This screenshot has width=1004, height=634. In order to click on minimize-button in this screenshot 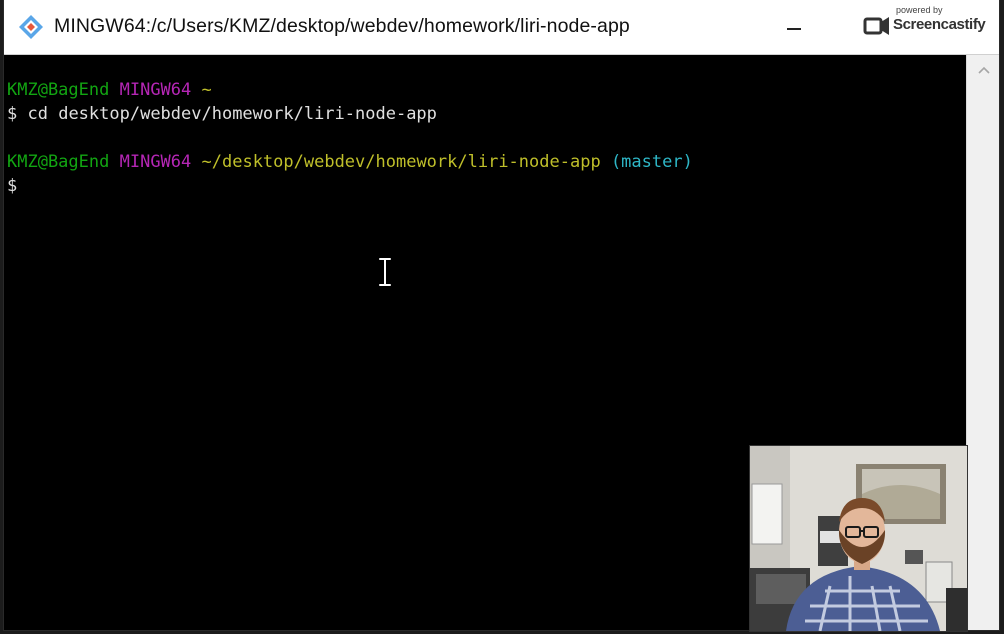, I will do `click(794, 27)`.